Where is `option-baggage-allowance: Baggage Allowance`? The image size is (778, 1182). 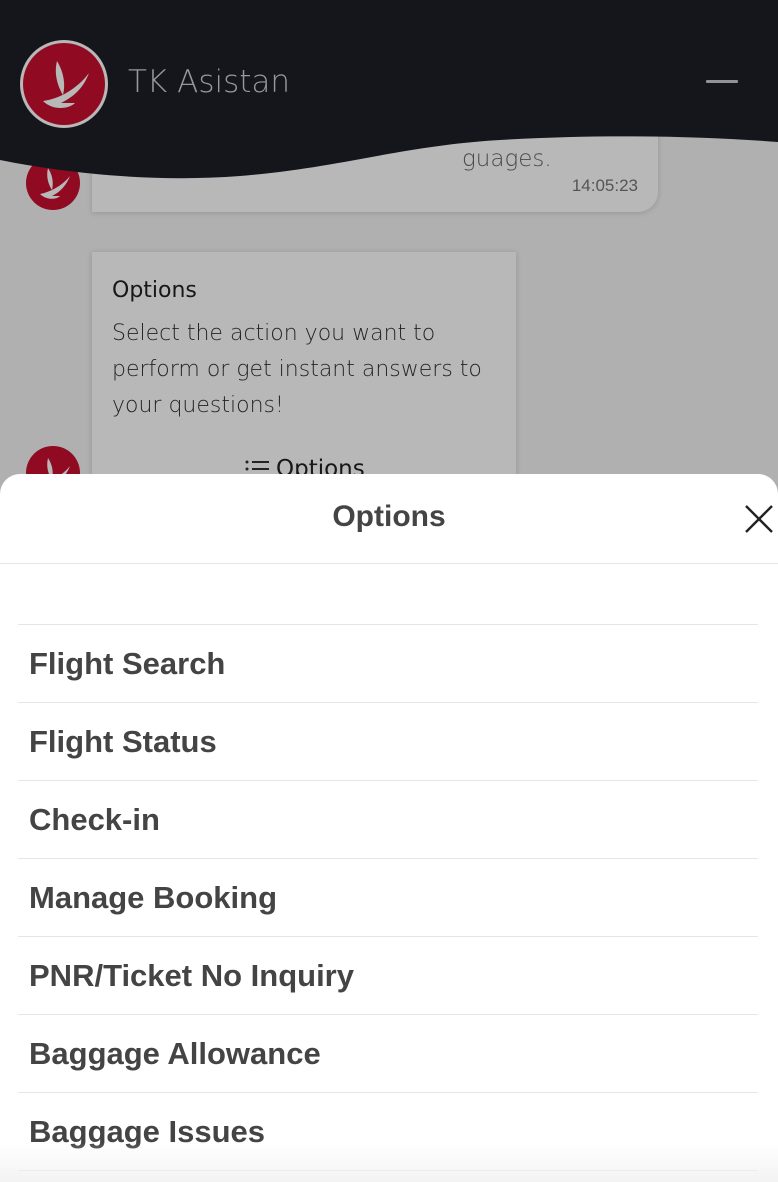 option-baggage-allowance: Baggage Allowance is located at coordinates (388, 1054).